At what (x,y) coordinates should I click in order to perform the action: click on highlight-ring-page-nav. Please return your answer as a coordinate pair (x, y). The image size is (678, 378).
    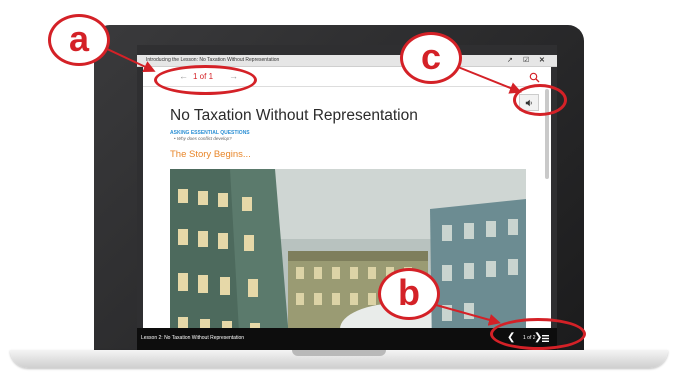
    Looking at the image, I should click on (205, 80).